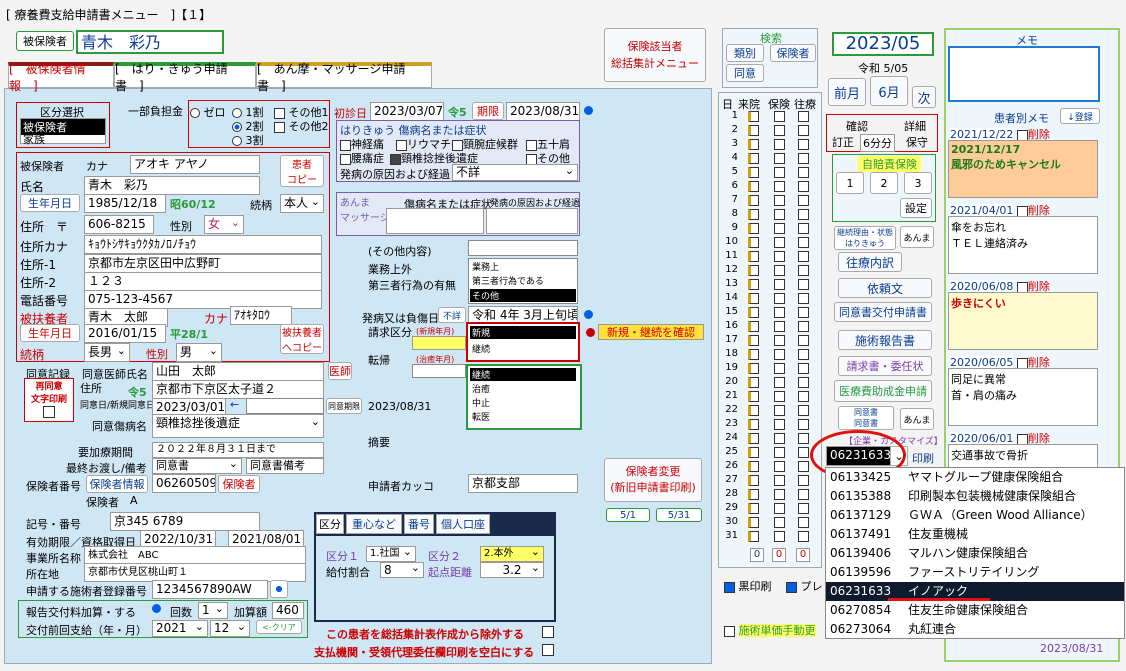  Describe the element at coordinates (230, 628) in the screenshot. I see `last-pay-month: 12` at that location.